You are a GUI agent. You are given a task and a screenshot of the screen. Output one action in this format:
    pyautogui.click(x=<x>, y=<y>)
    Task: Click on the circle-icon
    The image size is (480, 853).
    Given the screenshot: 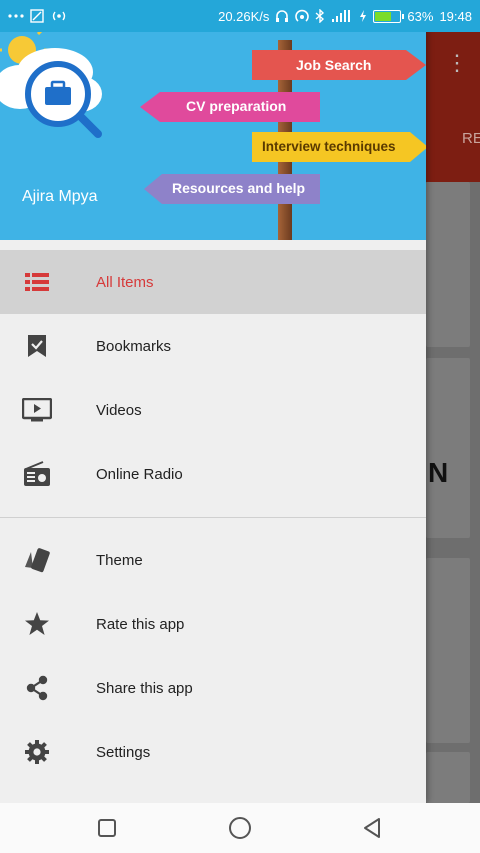 What is the action you would take?
    pyautogui.click(x=240, y=828)
    